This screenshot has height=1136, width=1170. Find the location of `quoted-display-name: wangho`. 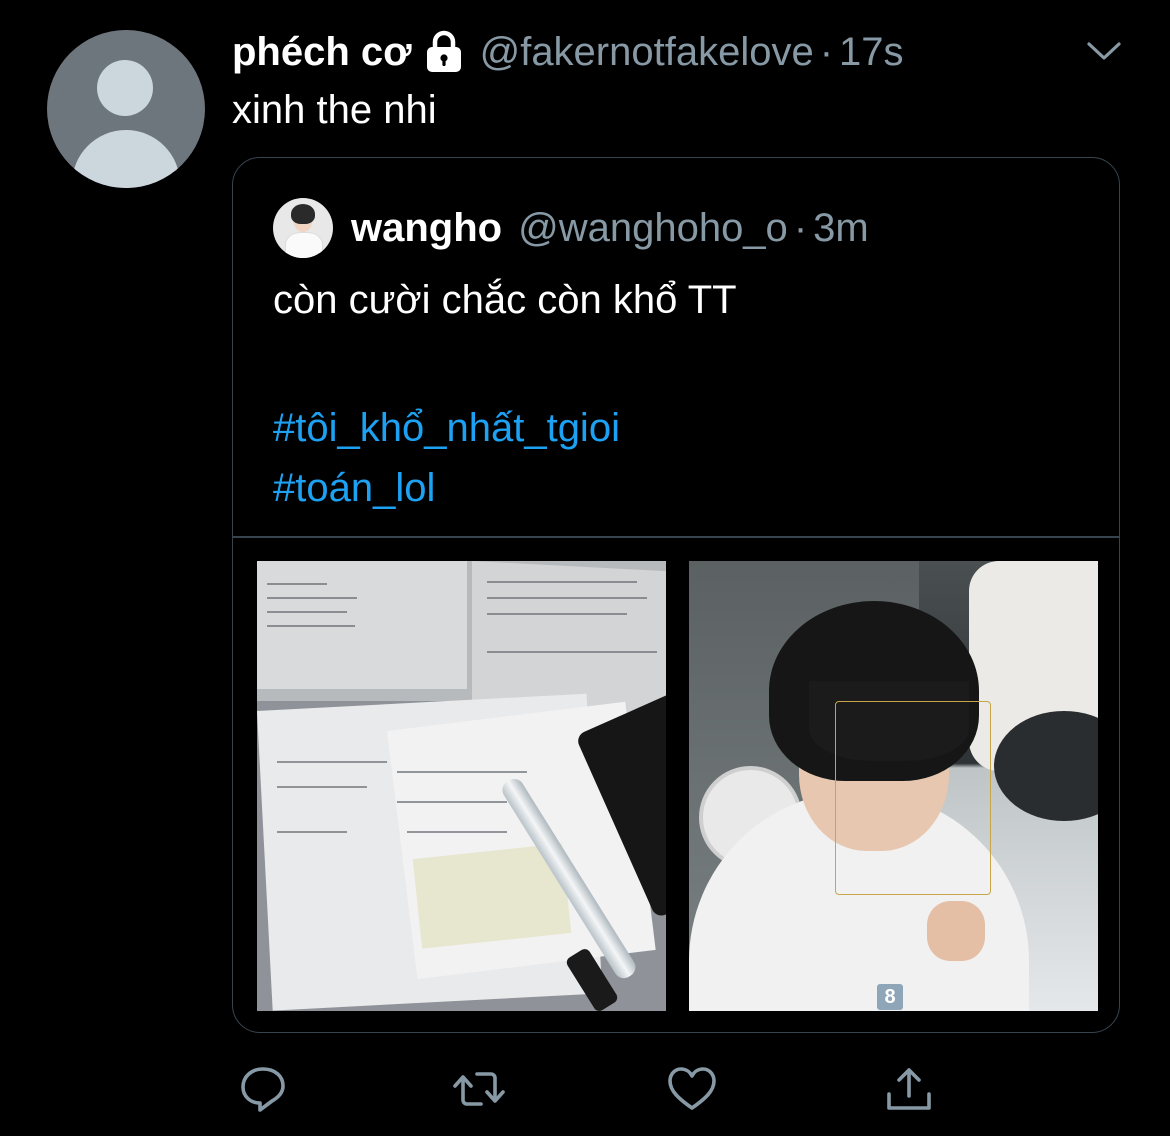

quoted-display-name: wangho is located at coordinates (426, 228).